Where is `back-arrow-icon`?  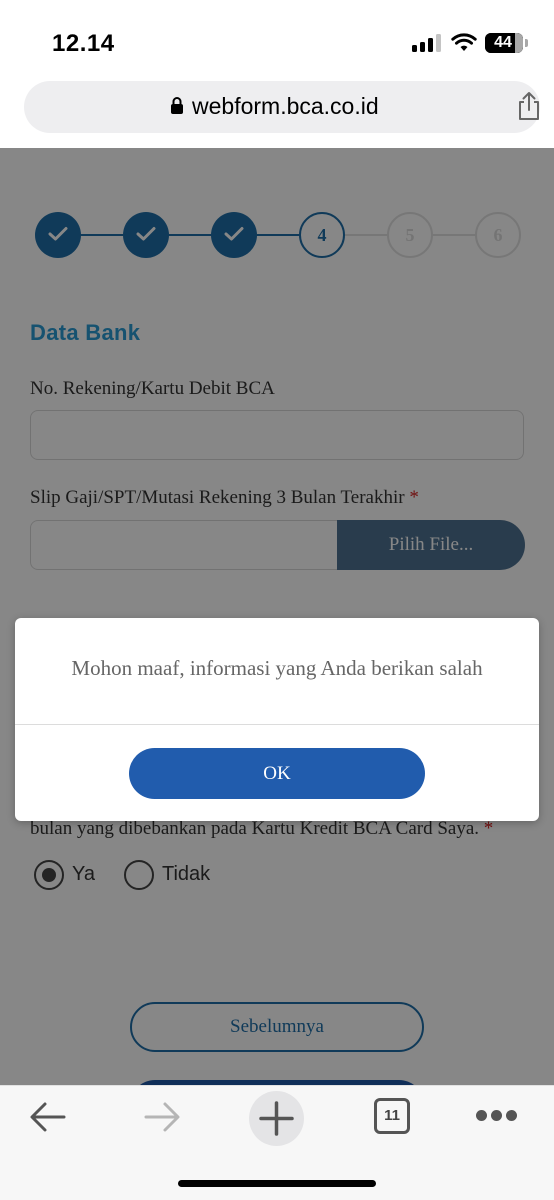
back-arrow-icon is located at coordinates (48, 1117).